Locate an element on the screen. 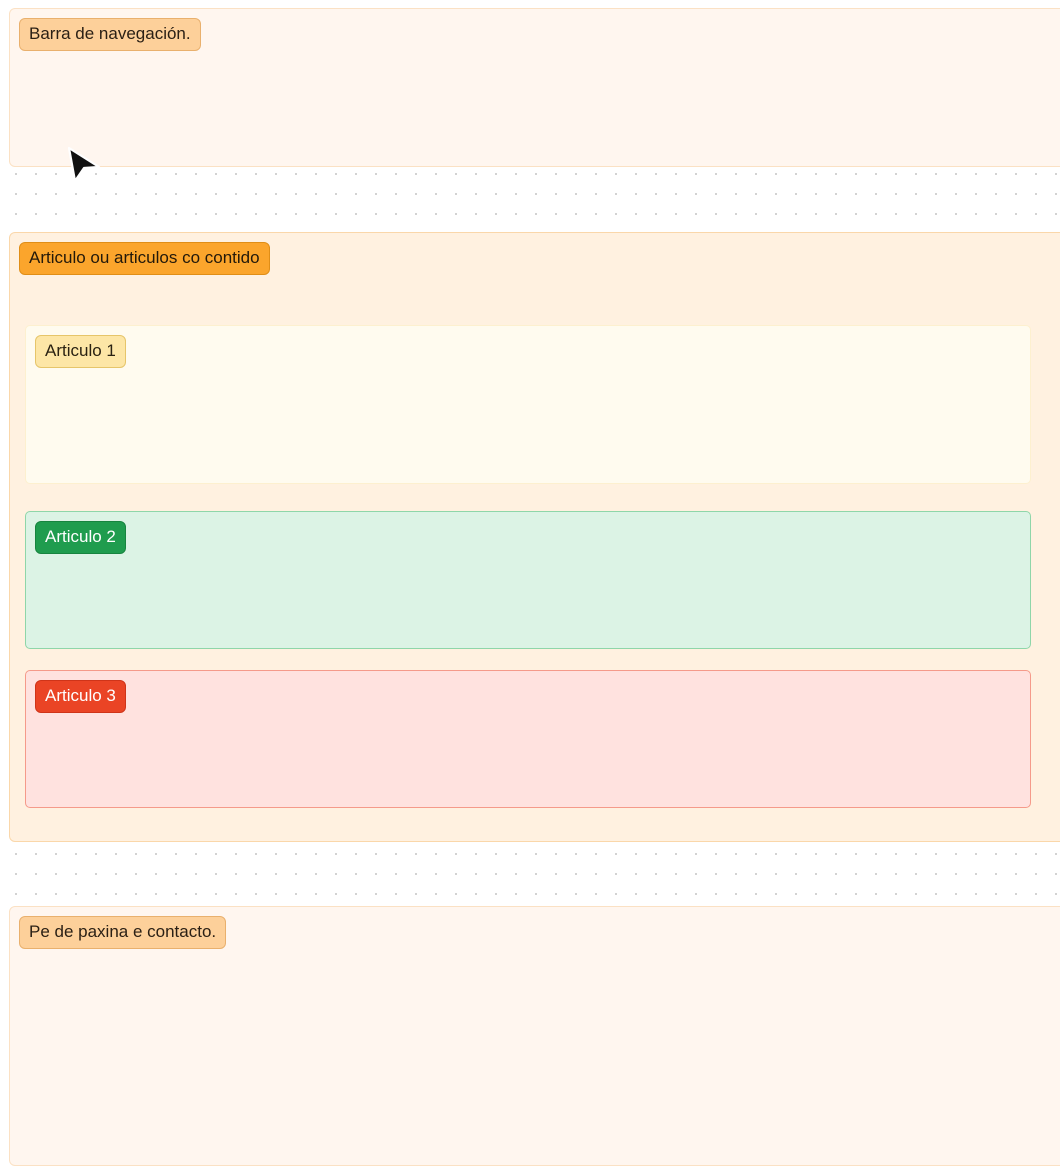 This screenshot has height=1166, width=1060. navigation-bar-label: Barra de navegación. is located at coordinates (110, 34).